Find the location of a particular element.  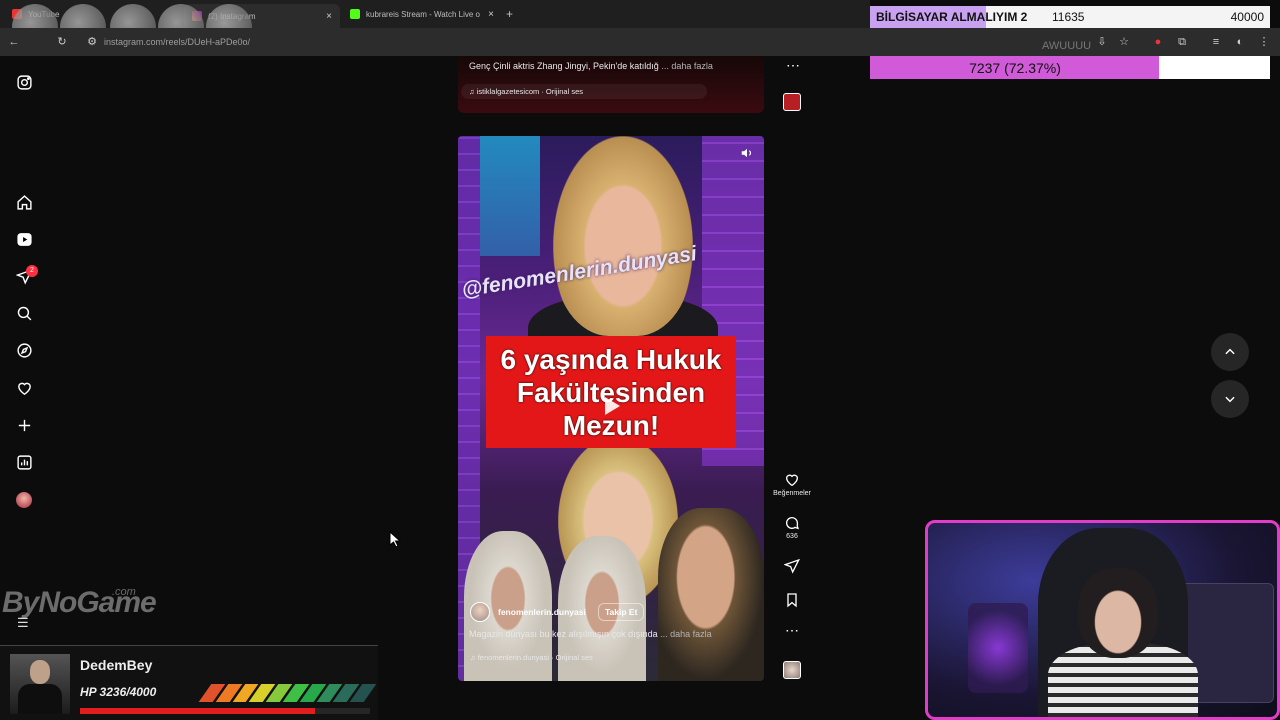

tab-kick: kubrareis Stream - Watch Live o × is located at coordinates (422, 14).